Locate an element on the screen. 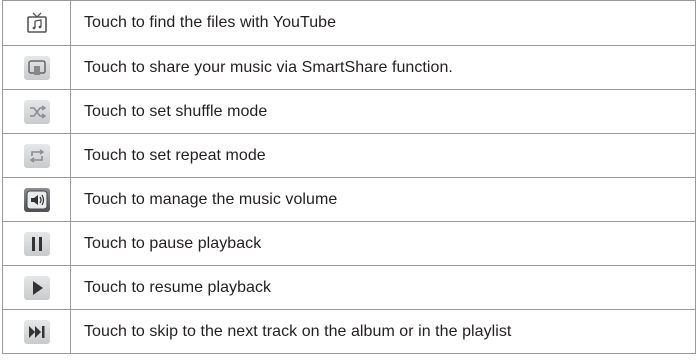 The height and width of the screenshot is (363, 697). table-row: Touch to set repeat mode is located at coordinates (349, 155).